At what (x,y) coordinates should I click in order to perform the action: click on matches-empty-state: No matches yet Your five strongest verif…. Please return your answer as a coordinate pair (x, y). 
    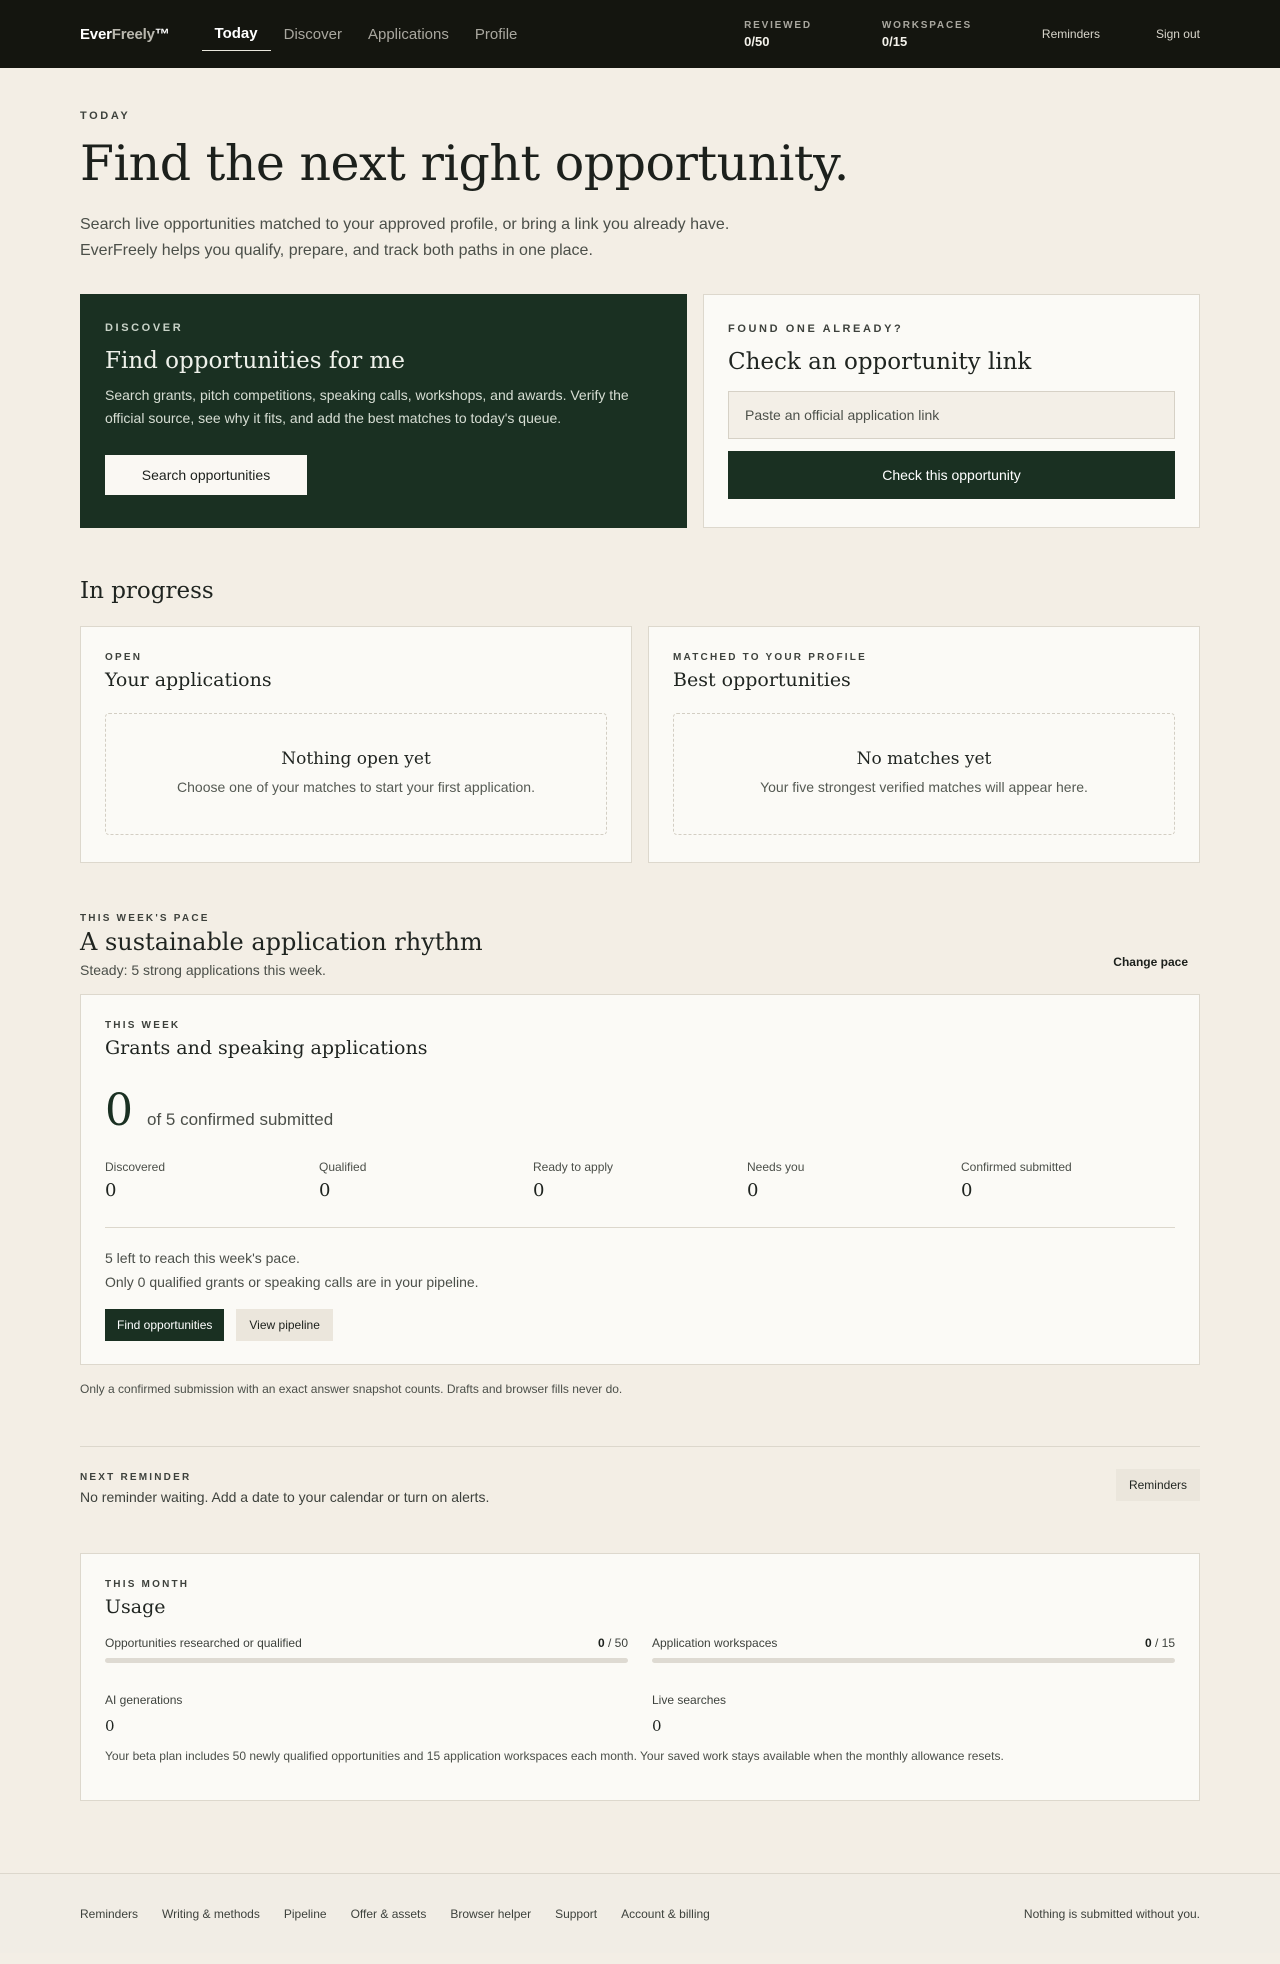
    Looking at the image, I should click on (924, 774).